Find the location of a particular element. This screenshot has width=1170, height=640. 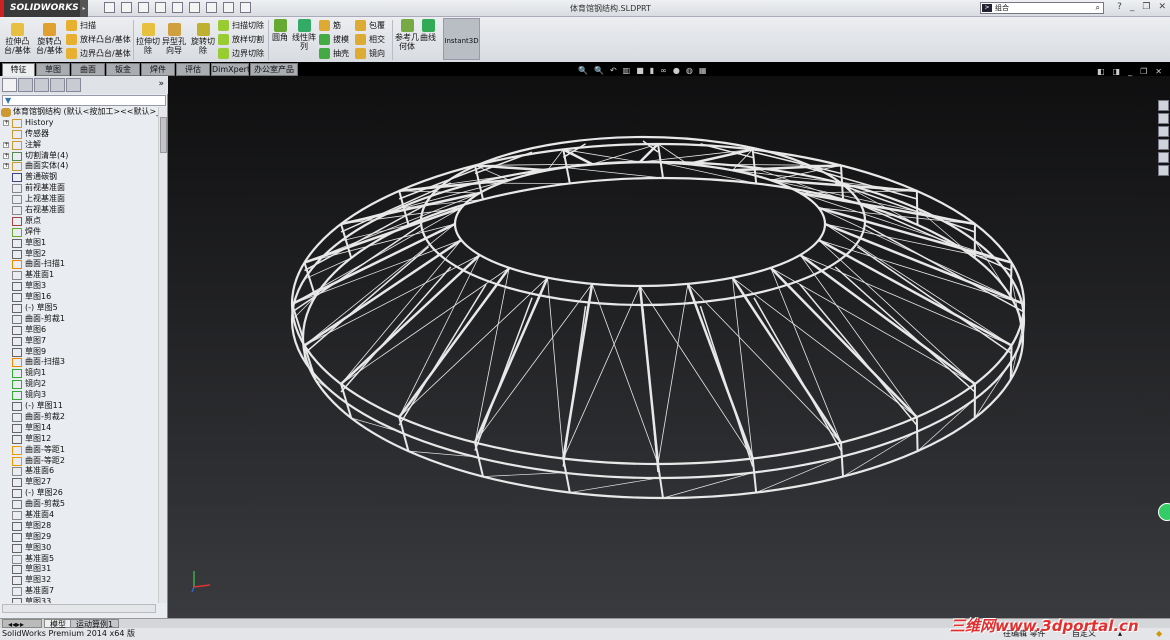

new-icon is located at coordinates (109, 7).